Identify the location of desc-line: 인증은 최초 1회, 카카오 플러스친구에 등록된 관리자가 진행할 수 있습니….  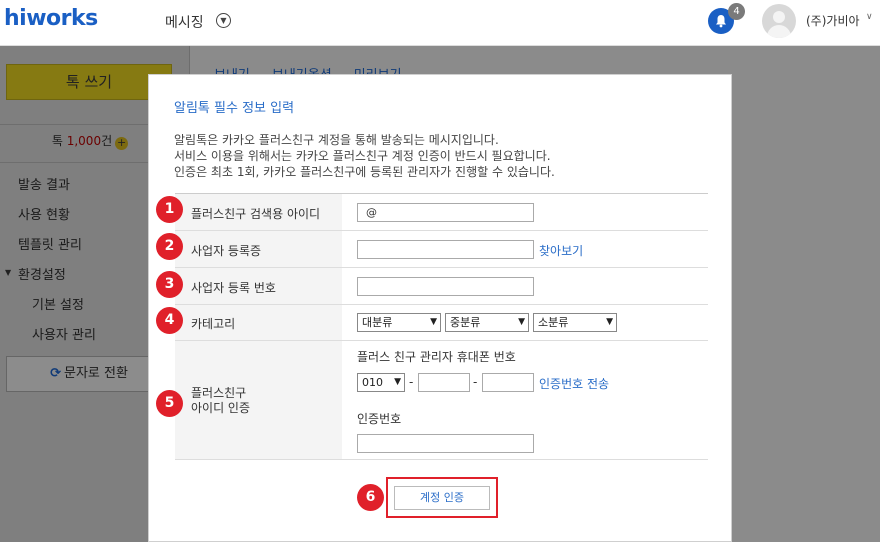
(364, 172).